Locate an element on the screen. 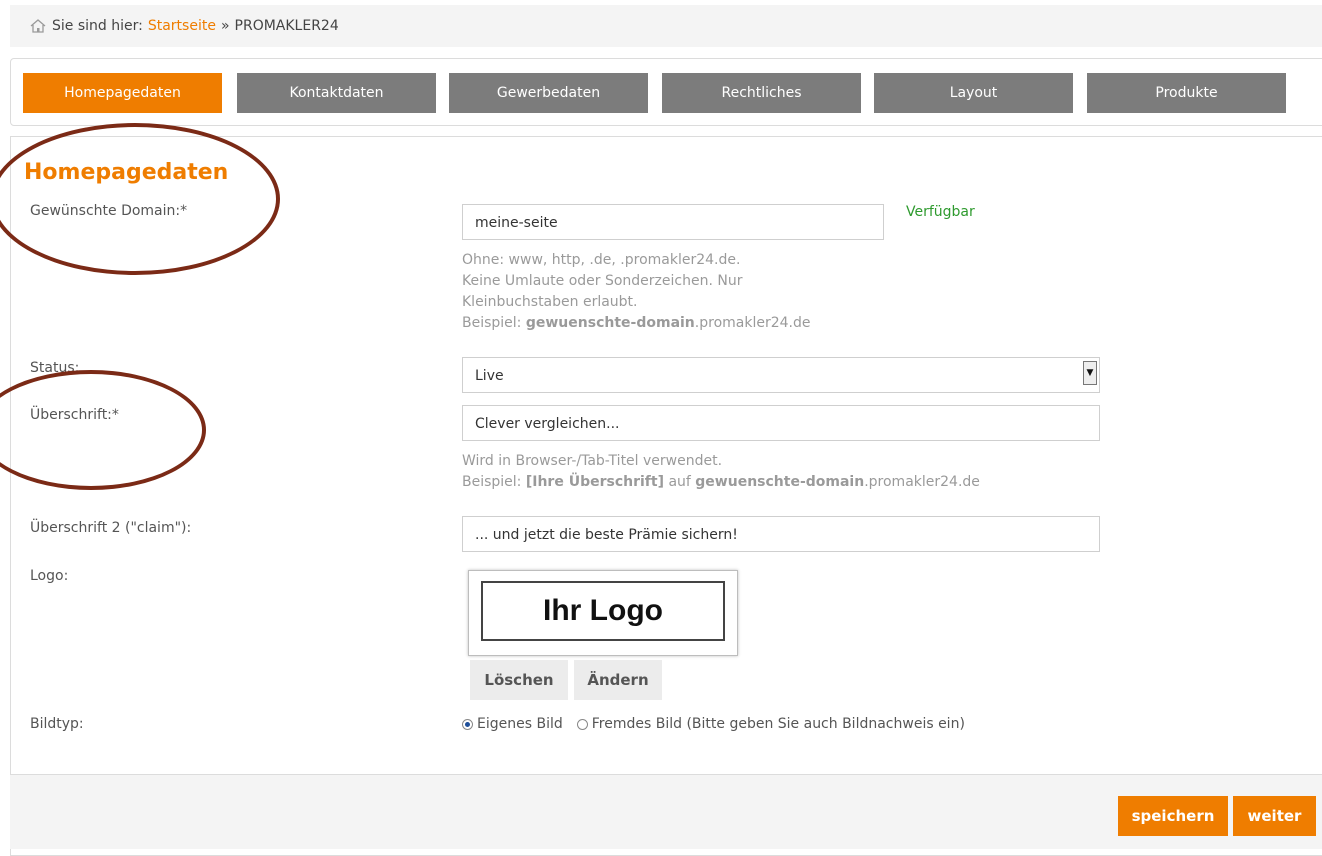 This screenshot has height=856, width=1322. tab-layout: Layout is located at coordinates (973, 93).